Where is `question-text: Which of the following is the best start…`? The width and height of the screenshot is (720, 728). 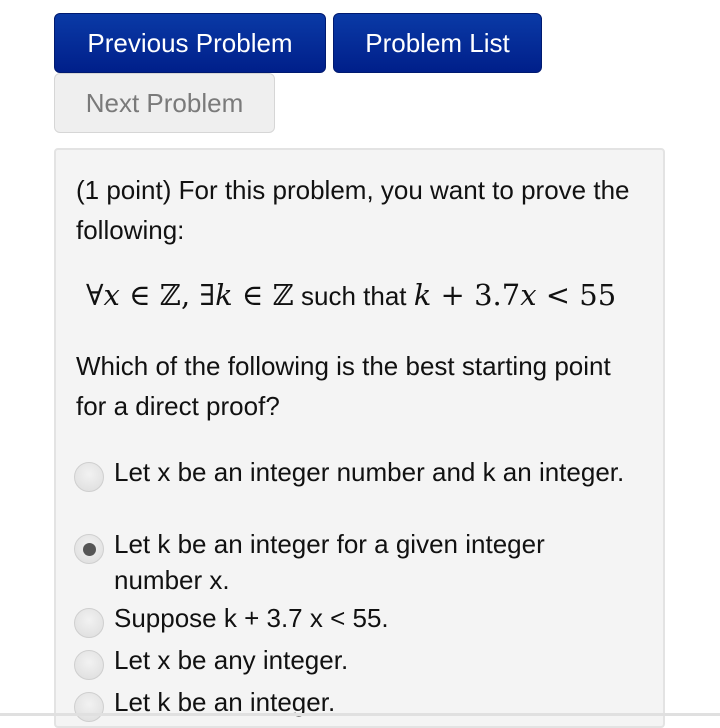
question-text: Which of the following is the best start… is located at coordinates (343, 386).